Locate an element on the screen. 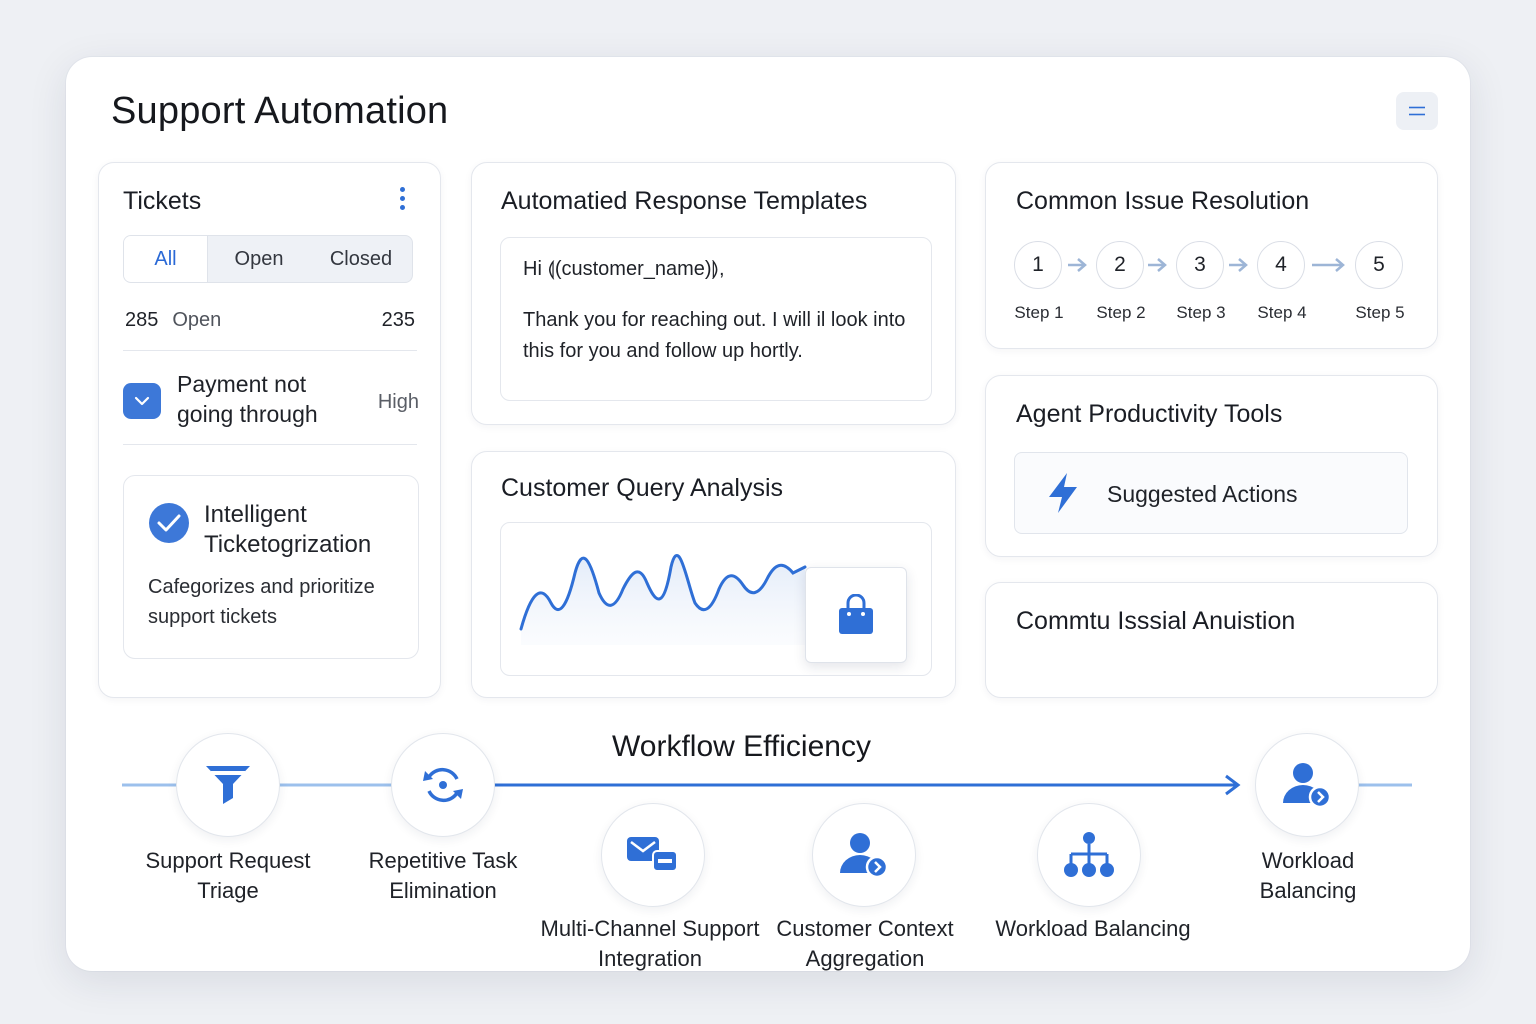 Image resolution: width=1536 pixels, height=1024 pixels. refresh-icon is located at coordinates (443, 785).